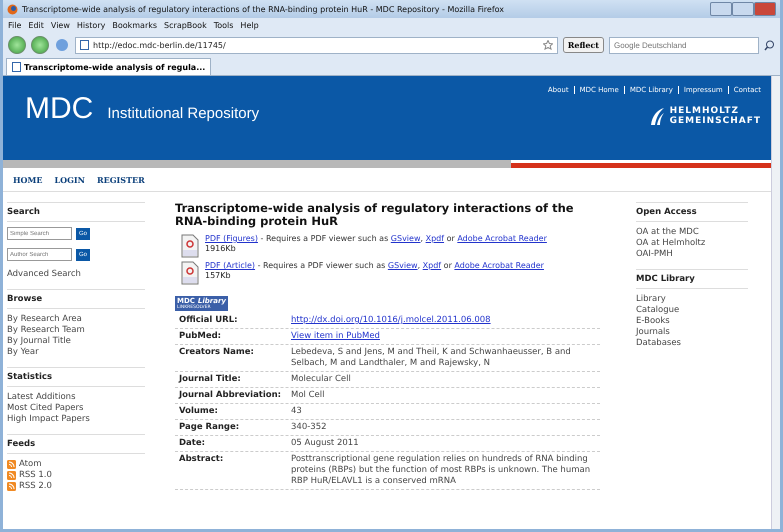  What do you see at coordinates (224, 25) in the screenshot?
I see `menu-item: Tools` at bounding box center [224, 25].